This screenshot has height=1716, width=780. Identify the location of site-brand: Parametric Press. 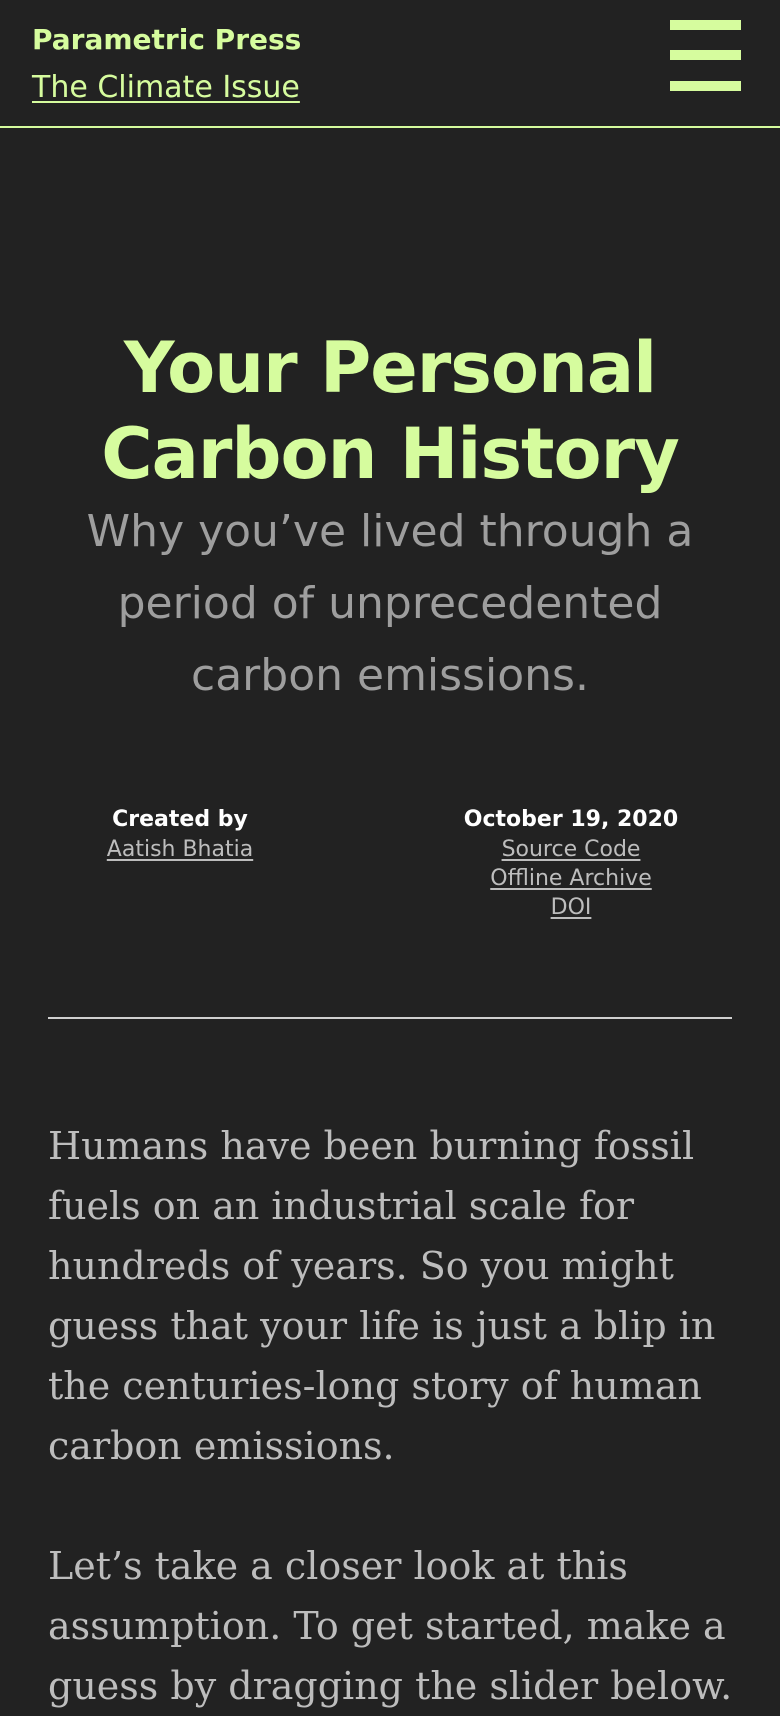
(166, 40).